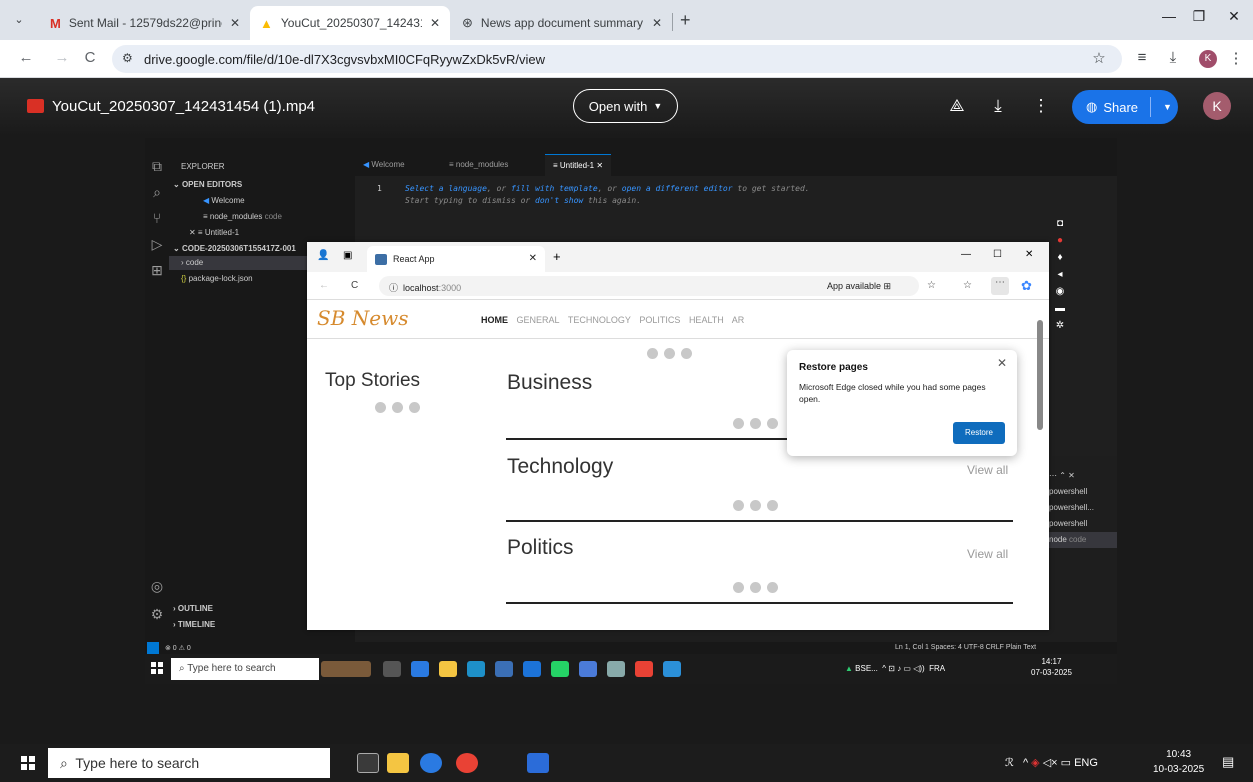  What do you see at coordinates (1041, 106) in the screenshot?
I see `more-actions-icon: ⋮` at bounding box center [1041, 106].